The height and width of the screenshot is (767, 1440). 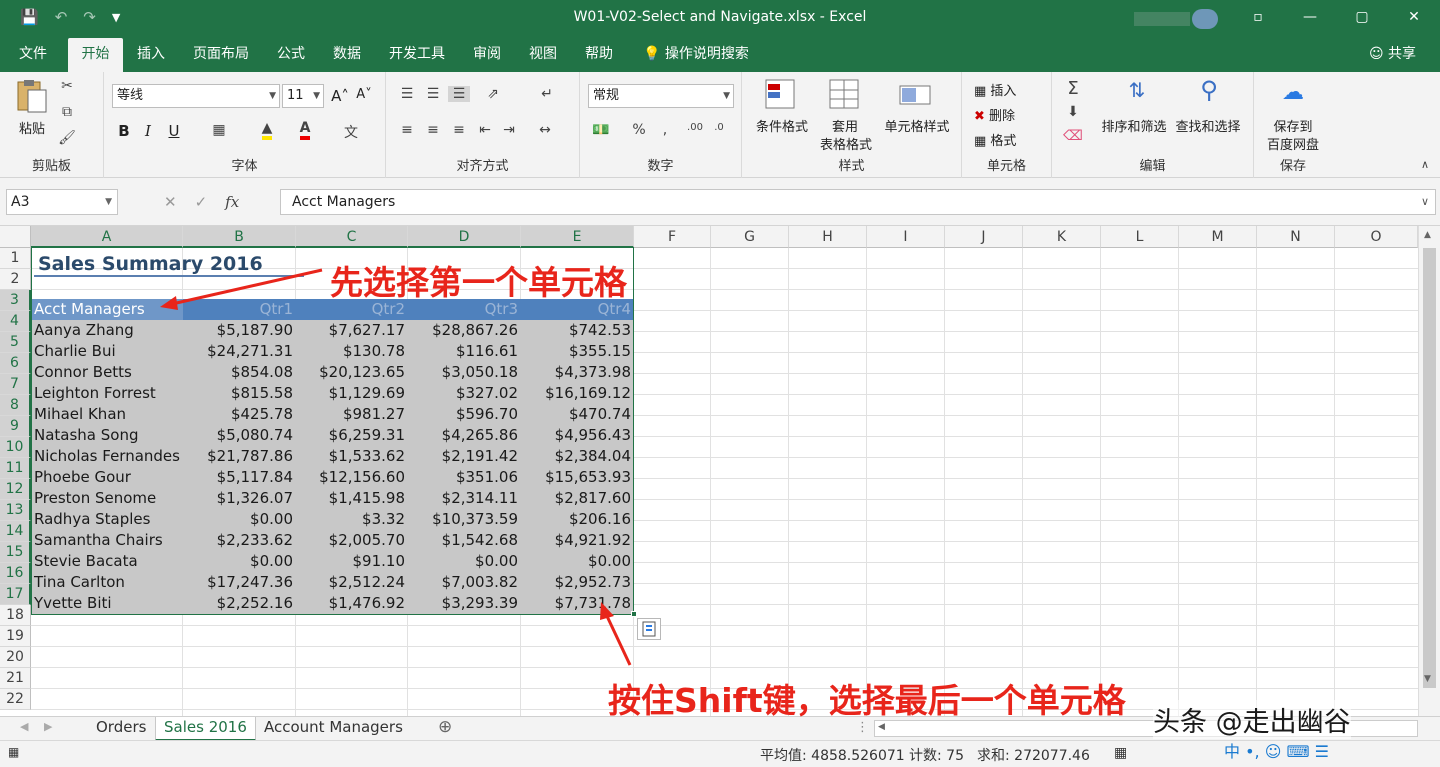 I want to click on ime-toolbar: 中 •, ☺ ⌨ ☰, so click(x=1276, y=751).